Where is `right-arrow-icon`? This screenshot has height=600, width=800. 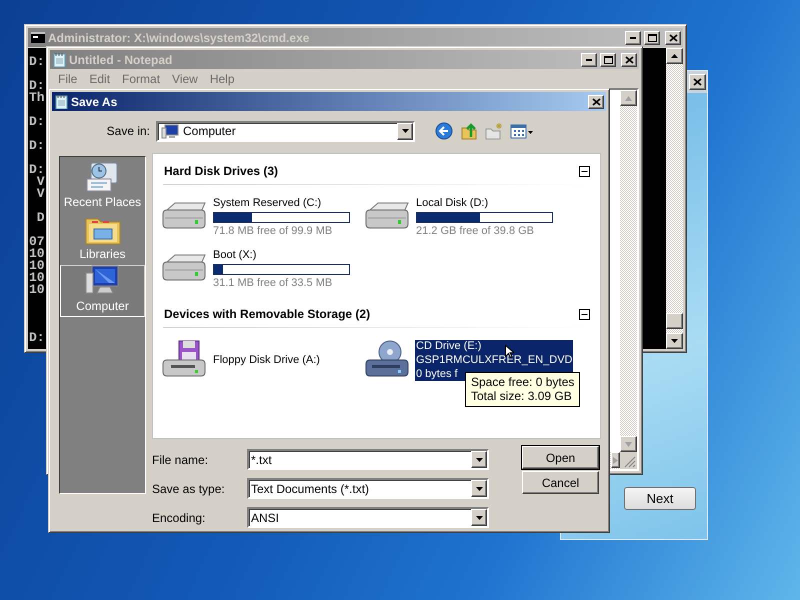 right-arrow-icon is located at coordinates (615, 460).